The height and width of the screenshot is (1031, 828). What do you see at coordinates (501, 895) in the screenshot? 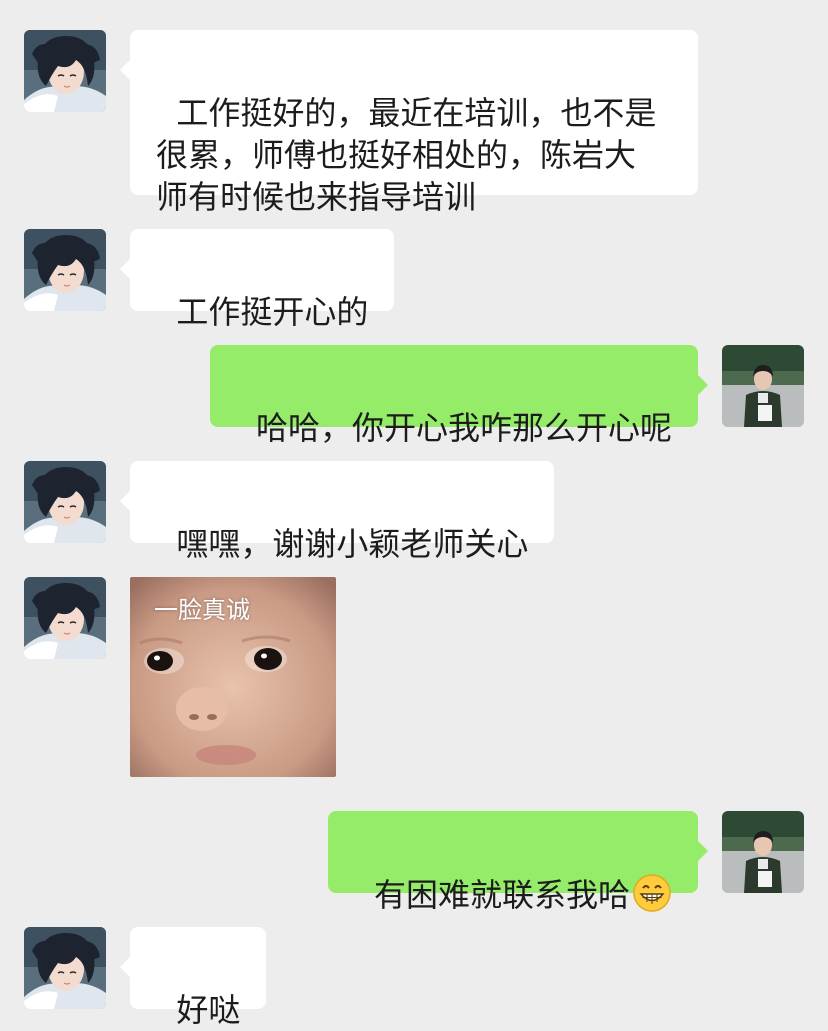
I see `message-text: 有困难就联系我哈` at bounding box center [501, 895].